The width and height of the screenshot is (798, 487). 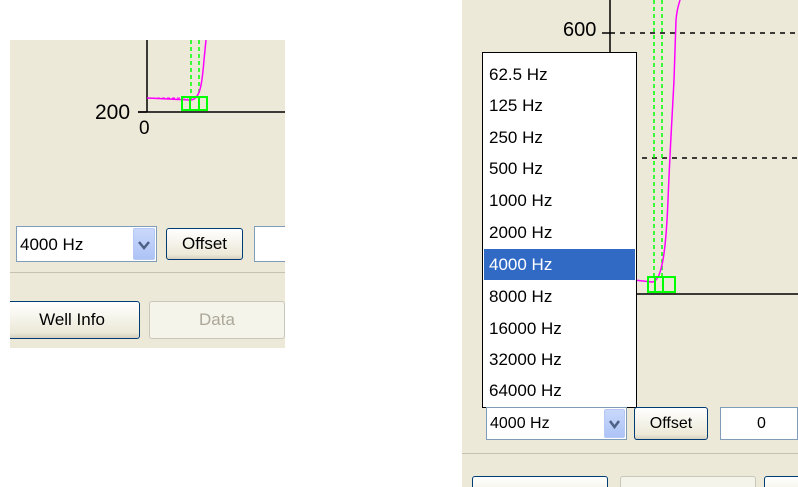 I want to click on right-marker, so click(x=661, y=284).